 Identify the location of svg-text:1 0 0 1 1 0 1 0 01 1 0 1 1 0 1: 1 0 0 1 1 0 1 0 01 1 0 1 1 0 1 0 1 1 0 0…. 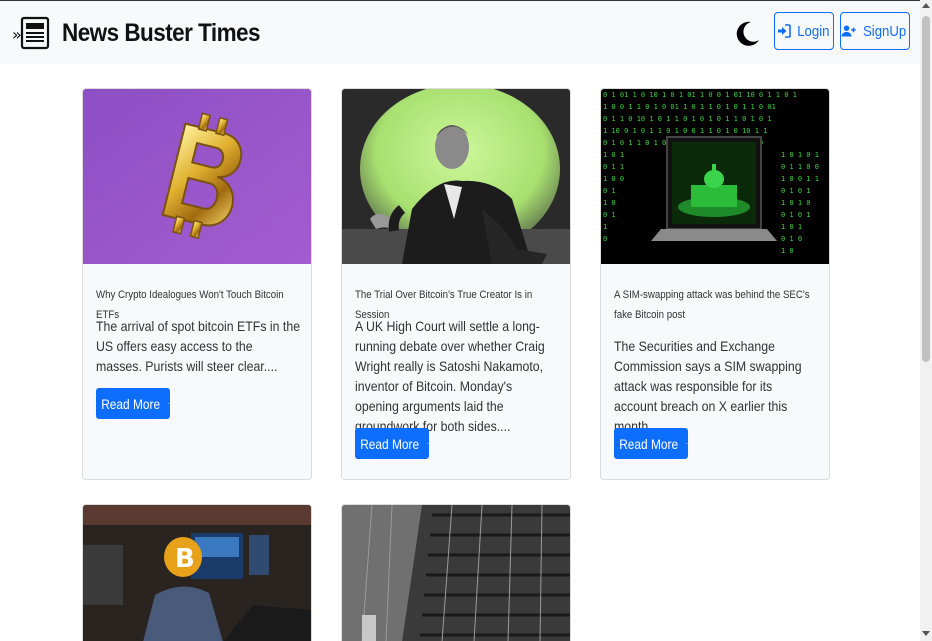
(689, 107).